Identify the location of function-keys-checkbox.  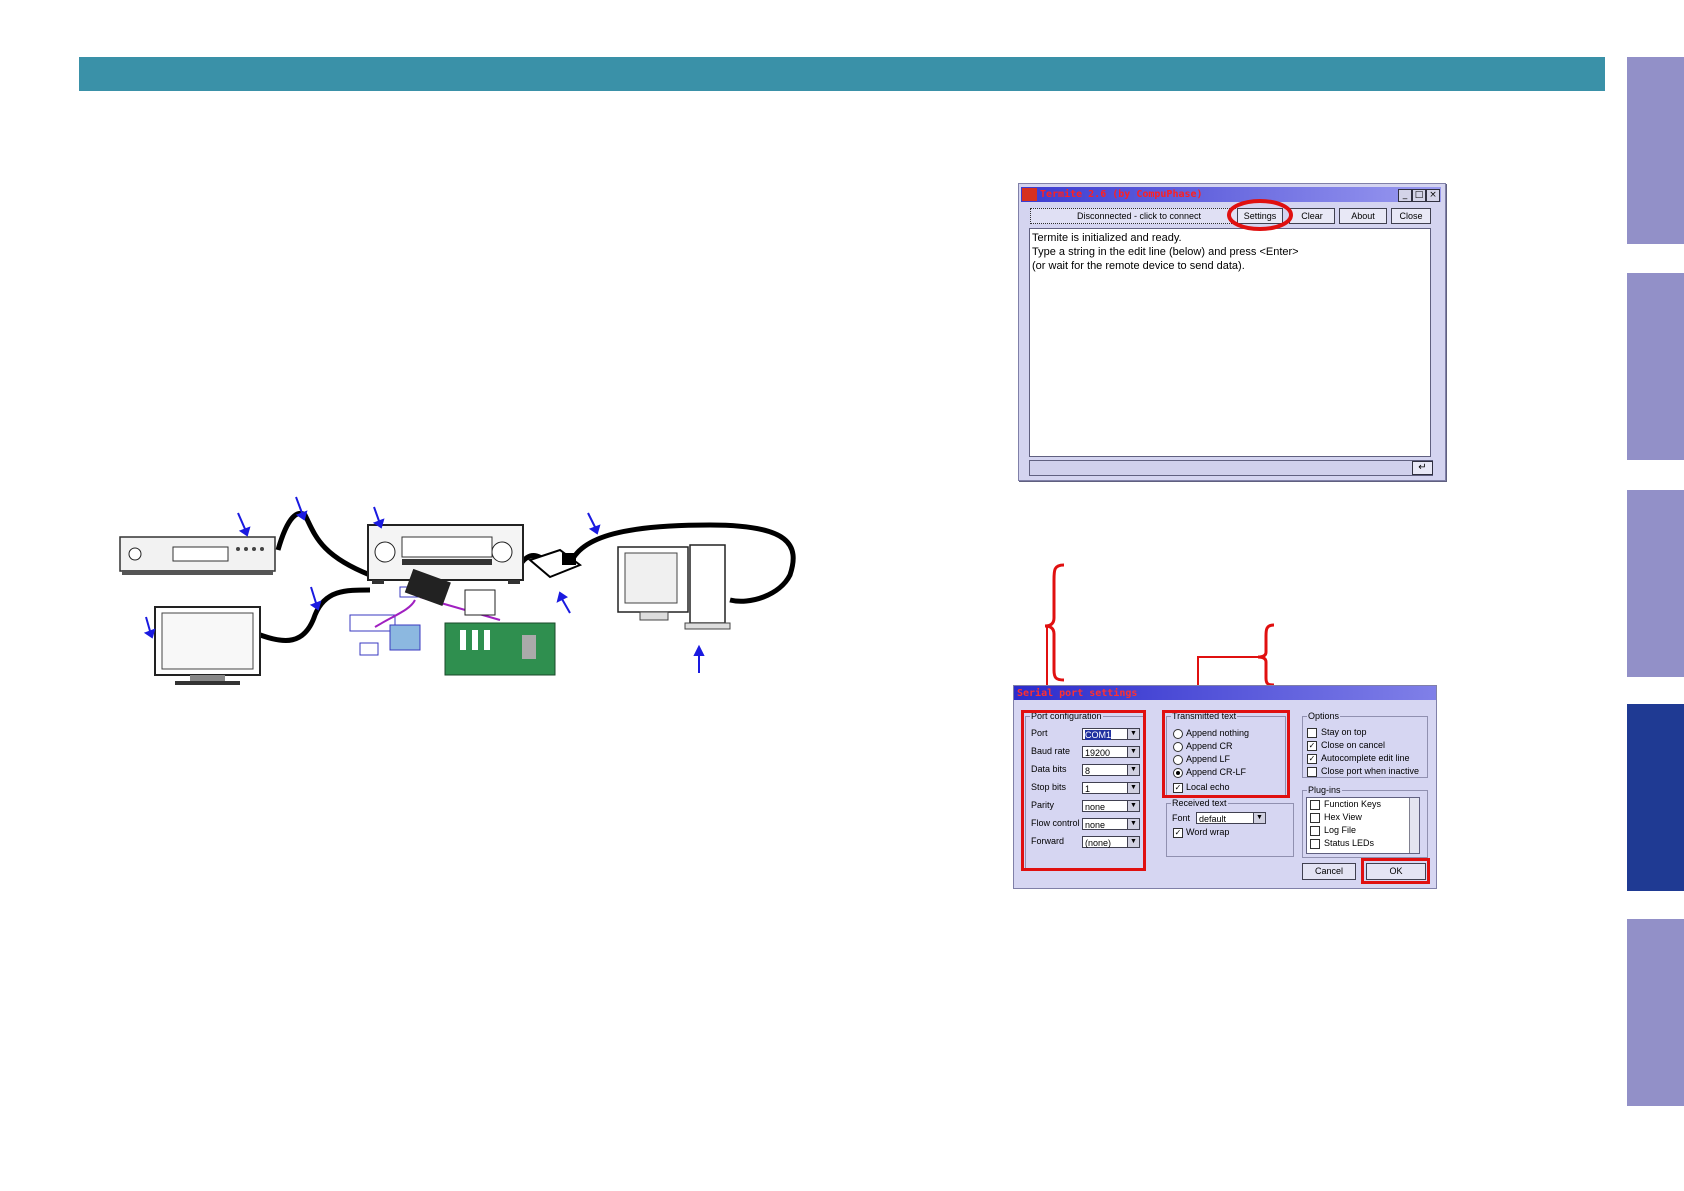
(1315, 805).